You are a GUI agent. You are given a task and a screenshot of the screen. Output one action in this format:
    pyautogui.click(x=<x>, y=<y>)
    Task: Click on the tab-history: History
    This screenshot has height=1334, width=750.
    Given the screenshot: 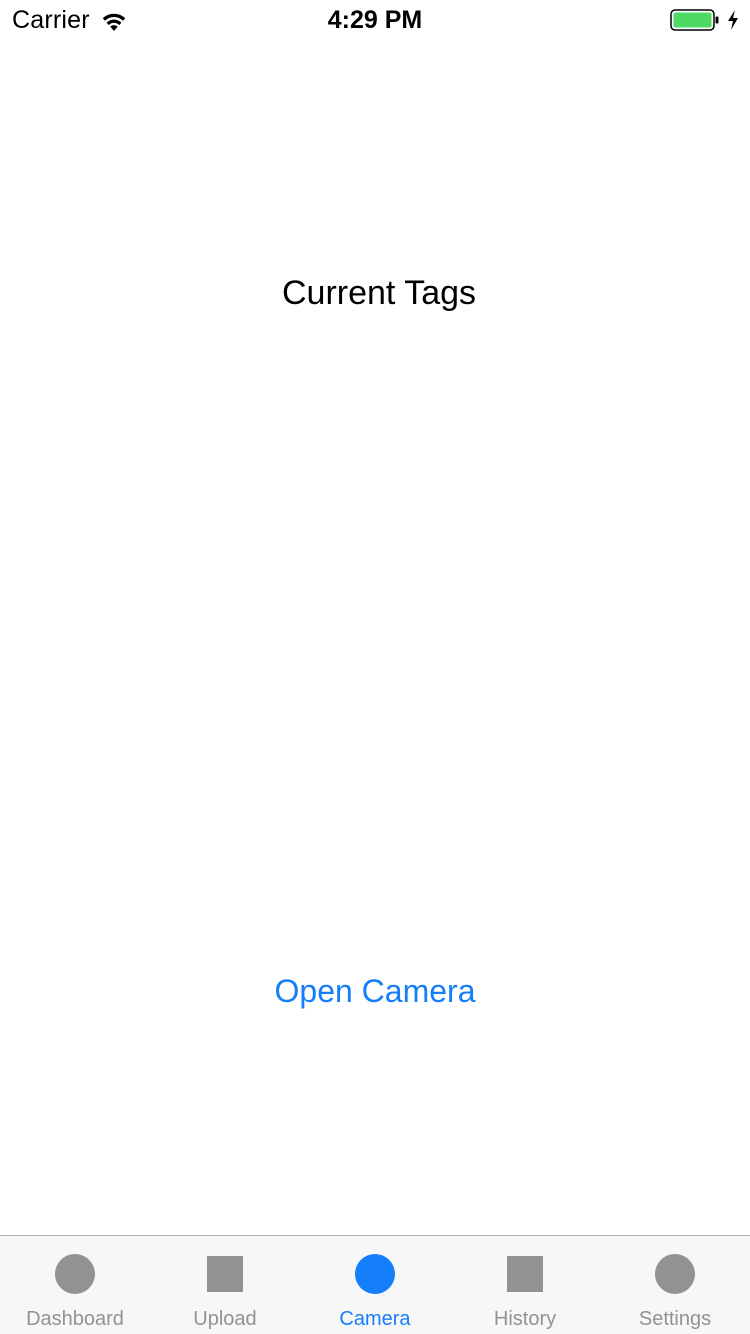 What is the action you would take?
    pyautogui.click(x=525, y=1285)
    